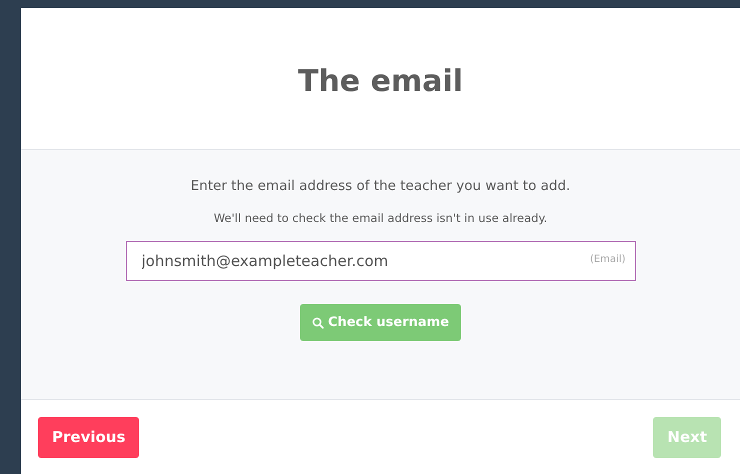 The image size is (740, 474). I want to click on search-icon, so click(318, 322).